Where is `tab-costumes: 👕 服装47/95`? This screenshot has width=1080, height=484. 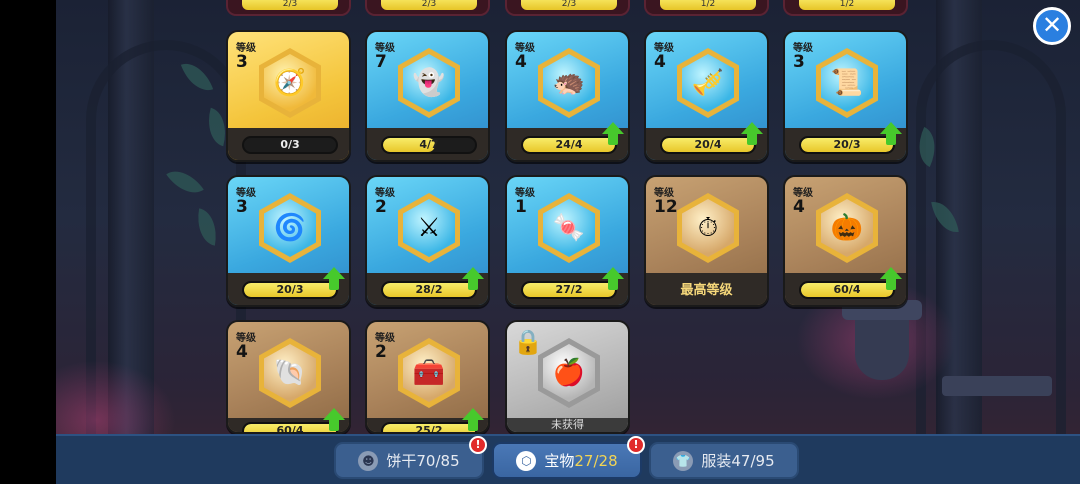 tab-costumes: 👕 服装47/95 is located at coordinates (724, 460).